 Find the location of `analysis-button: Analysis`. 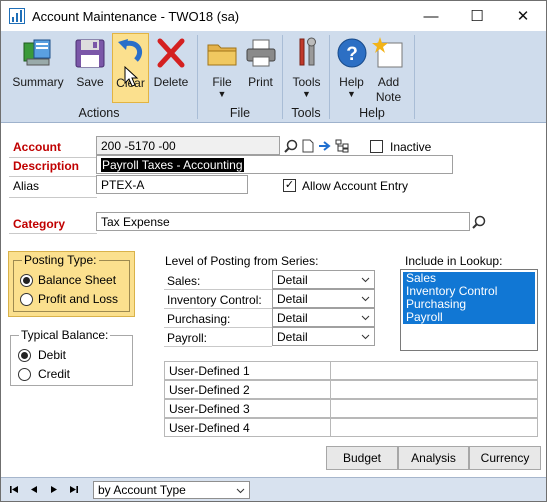

analysis-button: Analysis is located at coordinates (433, 458).